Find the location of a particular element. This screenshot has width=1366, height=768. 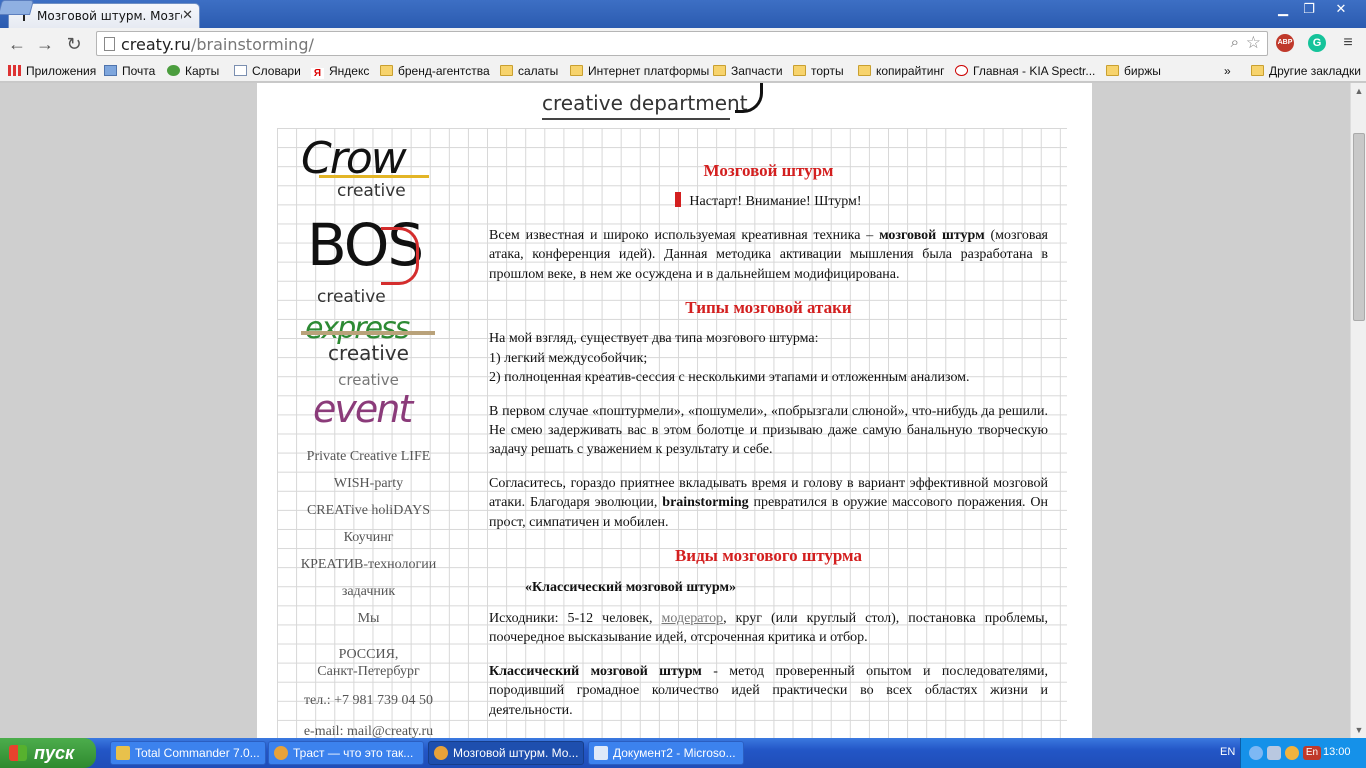

bookmark-folder-parts: Запчасти is located at coordinates (748, 71).